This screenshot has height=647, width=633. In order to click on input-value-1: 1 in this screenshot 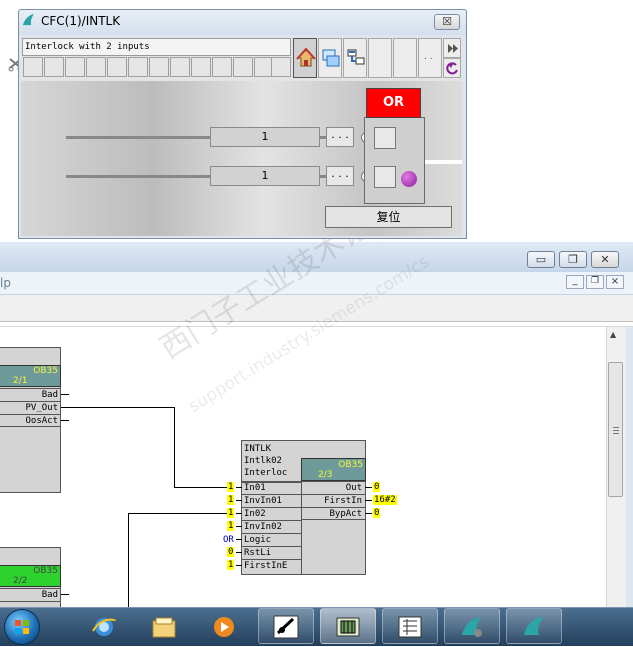, I will do `click(265, 137)`.